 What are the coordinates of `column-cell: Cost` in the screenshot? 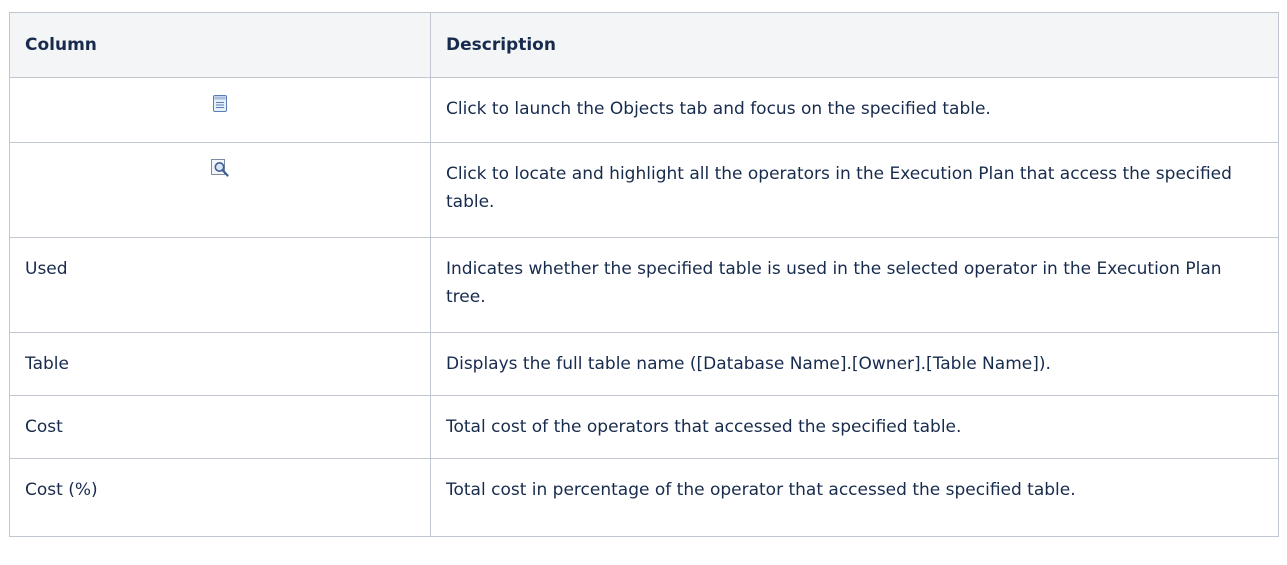 It's located at (220, 427).